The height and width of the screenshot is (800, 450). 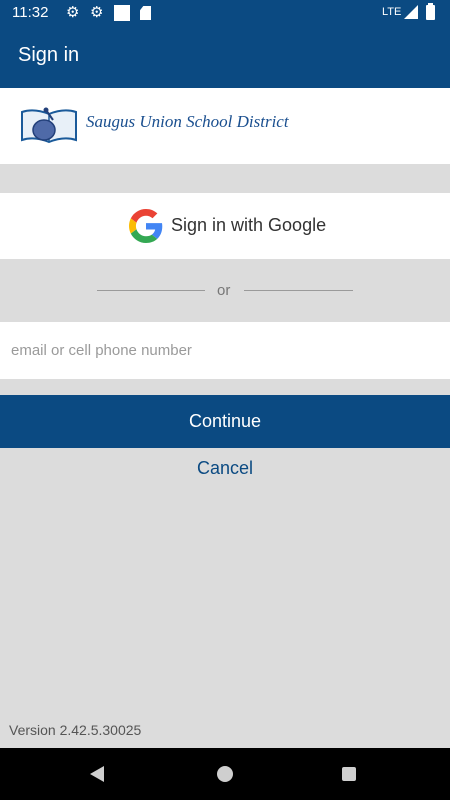 I want to click on divider-line-right, so click(x=298, y=290).